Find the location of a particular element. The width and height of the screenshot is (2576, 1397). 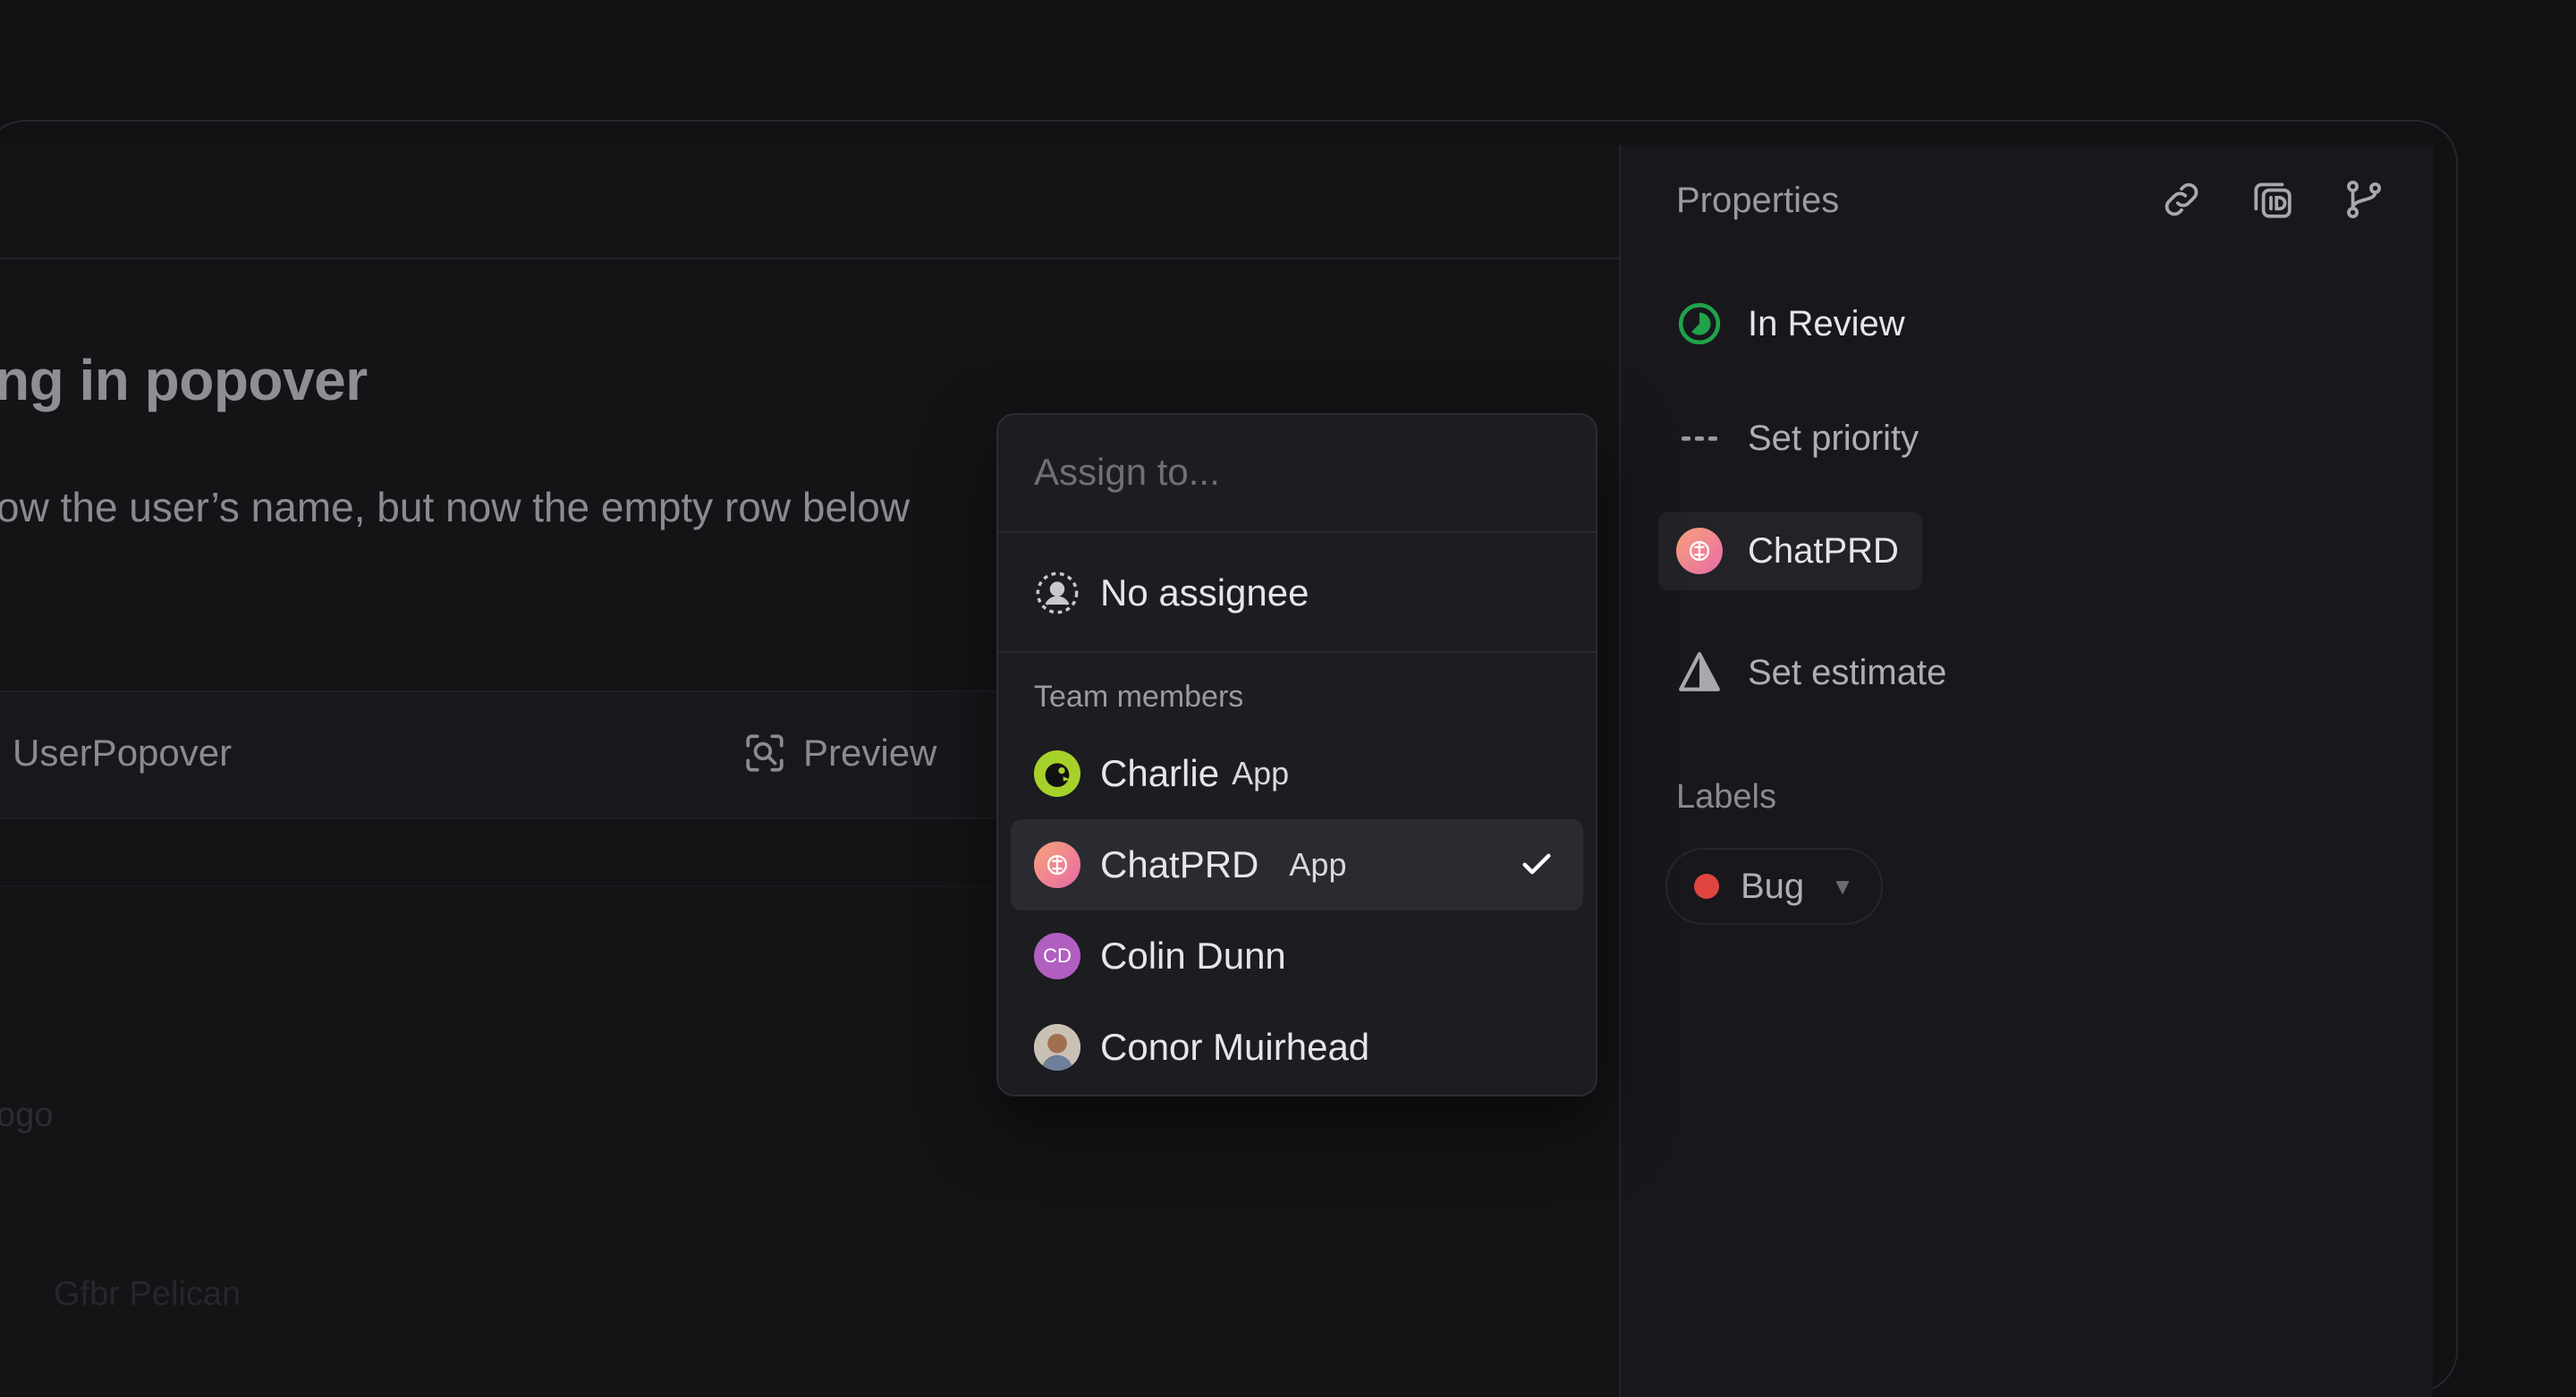

assignee-property: ChatPRD is located at coordinates (1790, 551).